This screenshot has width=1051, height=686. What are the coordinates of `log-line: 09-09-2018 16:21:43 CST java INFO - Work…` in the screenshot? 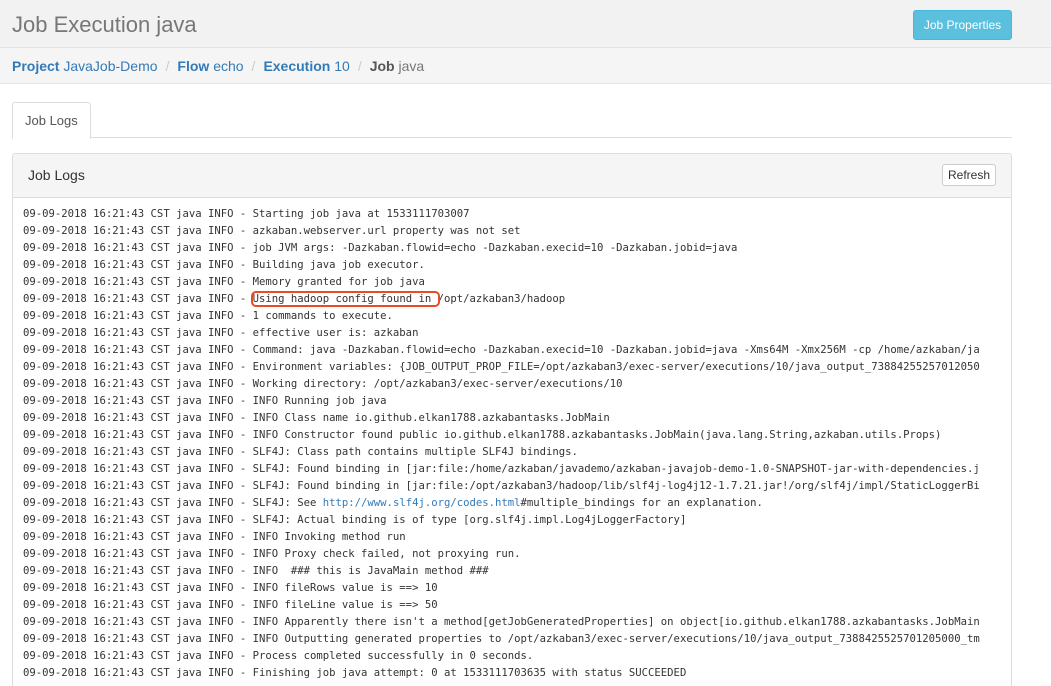 It's located at (323, 384).